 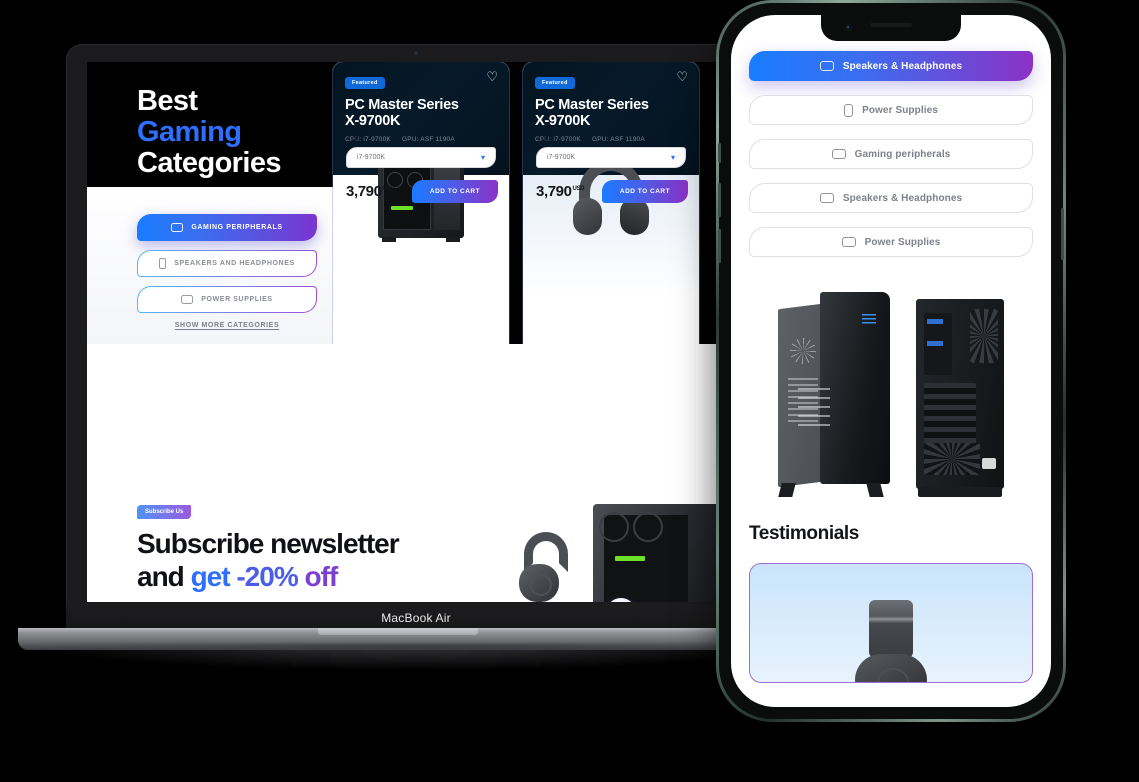 I want to click on speaker-icon, so click(x=163, y=263).